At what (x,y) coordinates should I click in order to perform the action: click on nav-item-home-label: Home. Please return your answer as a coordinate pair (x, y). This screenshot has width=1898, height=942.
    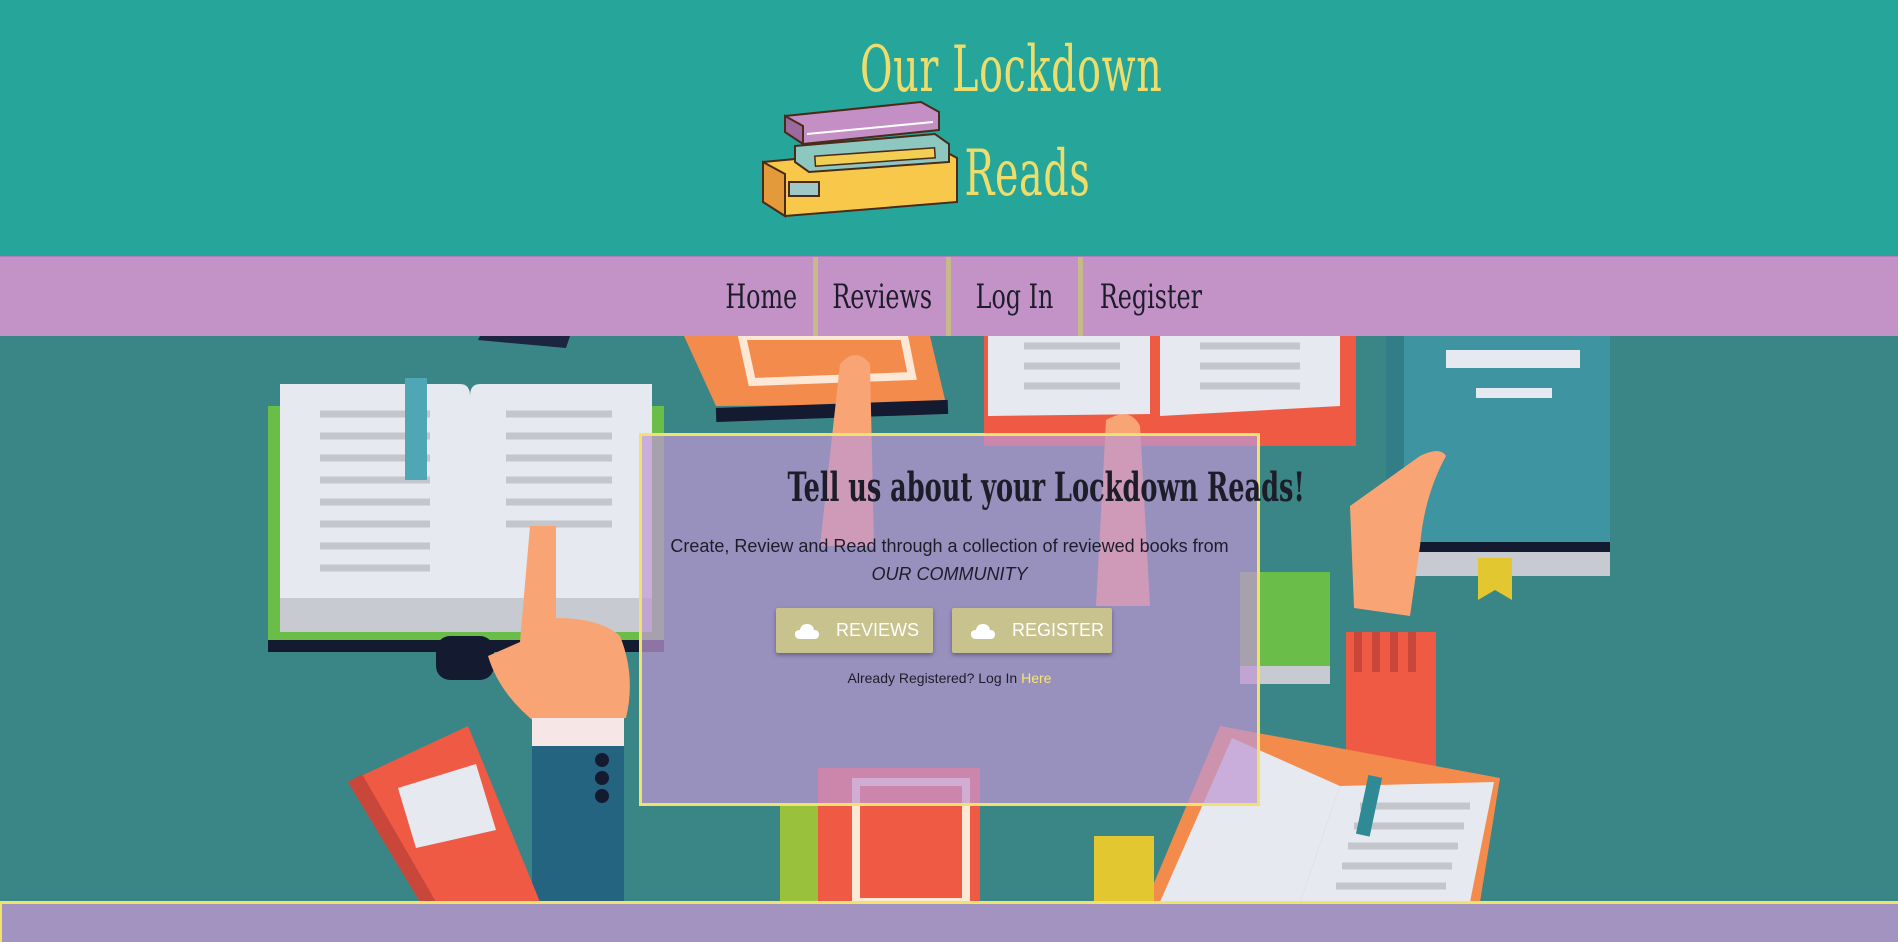
    Looking at the image, I should click on (761, 297).